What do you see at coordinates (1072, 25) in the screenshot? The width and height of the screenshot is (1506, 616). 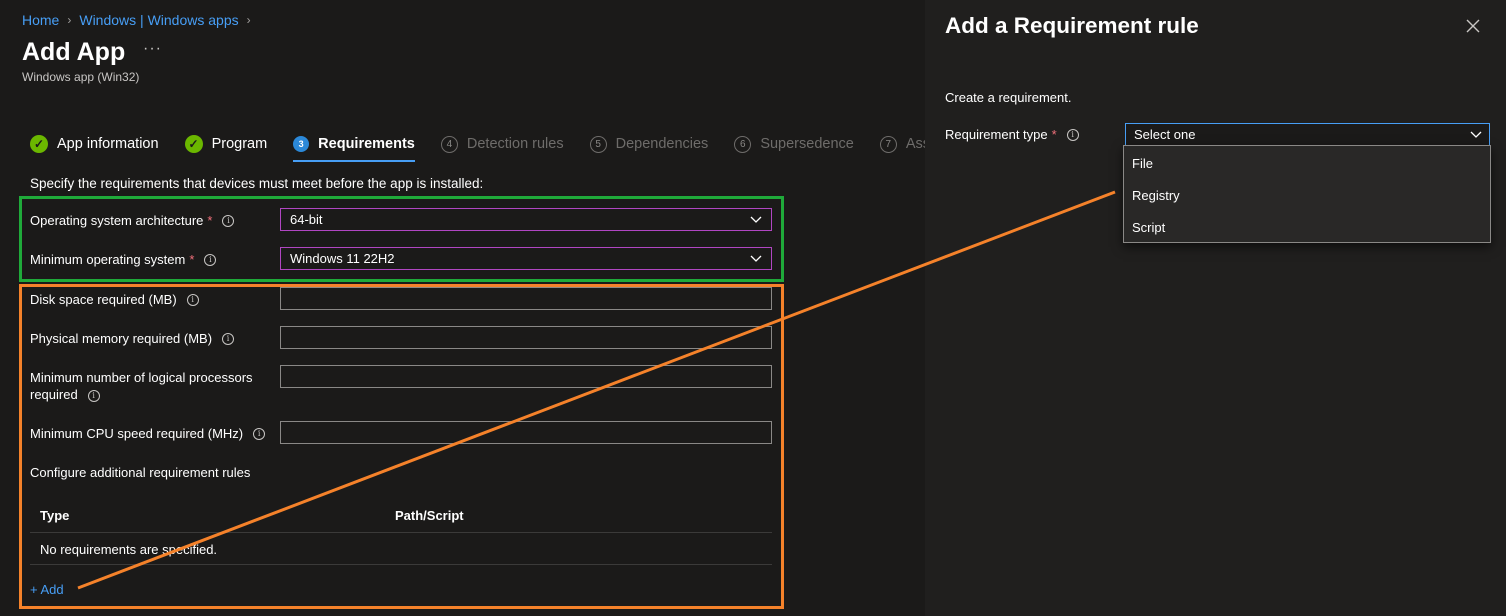 I see `panel-title: Add a Requirement rule` at bounding box center [1072, 25].